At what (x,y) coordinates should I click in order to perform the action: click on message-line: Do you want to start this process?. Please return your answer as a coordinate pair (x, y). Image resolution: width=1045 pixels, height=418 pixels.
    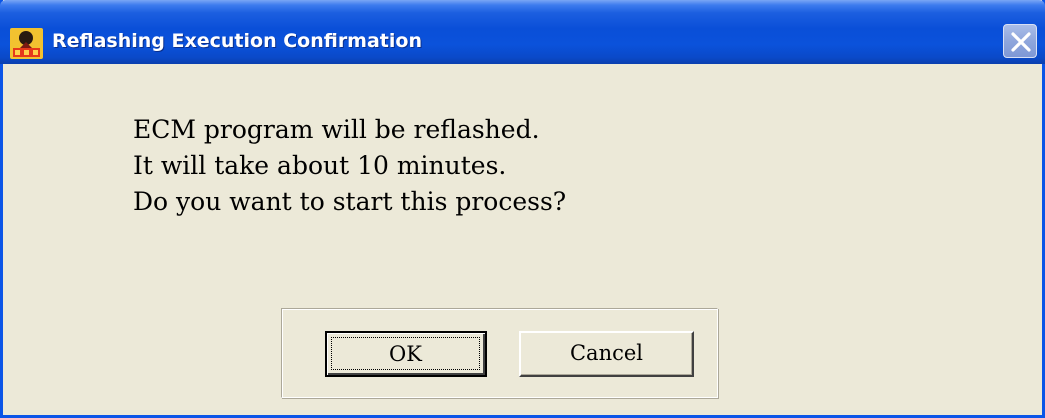
    Looking at the image, I should click on (350, 201).